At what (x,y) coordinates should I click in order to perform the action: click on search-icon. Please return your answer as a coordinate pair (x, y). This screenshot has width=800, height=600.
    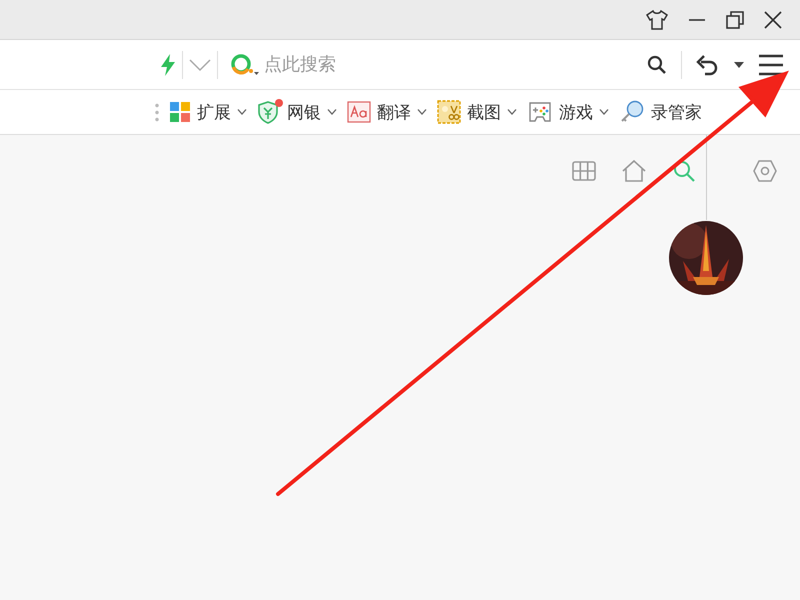
    Looking at the image, I should click on (657, 64).